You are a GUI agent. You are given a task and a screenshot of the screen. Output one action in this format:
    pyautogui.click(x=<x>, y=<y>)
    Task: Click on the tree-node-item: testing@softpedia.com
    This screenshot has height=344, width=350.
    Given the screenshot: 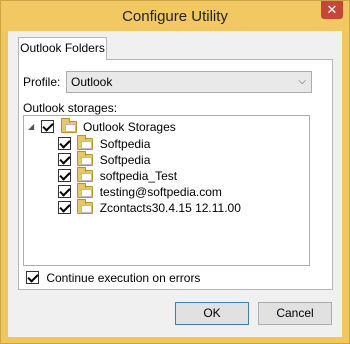 What is the action you would take?
    pyautogui.click(x=140, y=191)
    